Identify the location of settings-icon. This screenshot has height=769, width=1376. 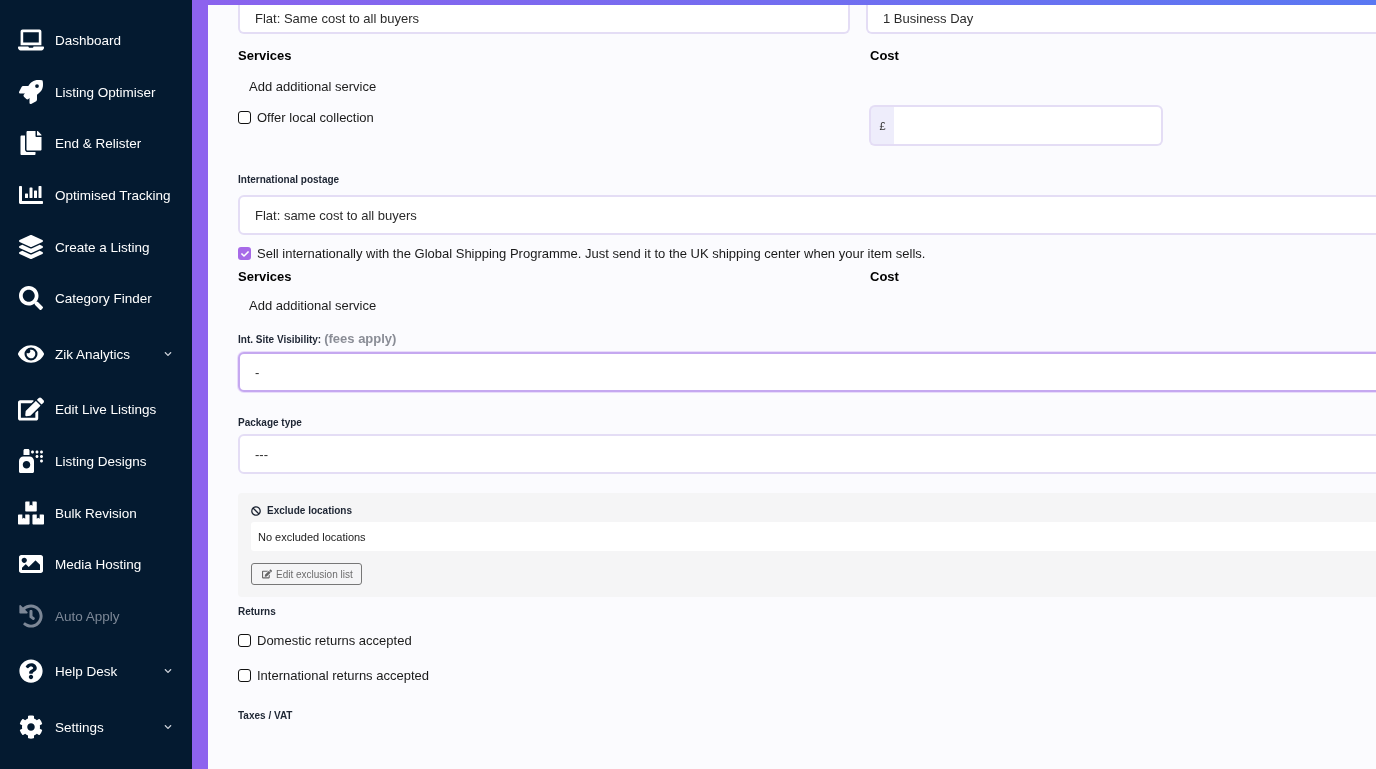
(31, 727).